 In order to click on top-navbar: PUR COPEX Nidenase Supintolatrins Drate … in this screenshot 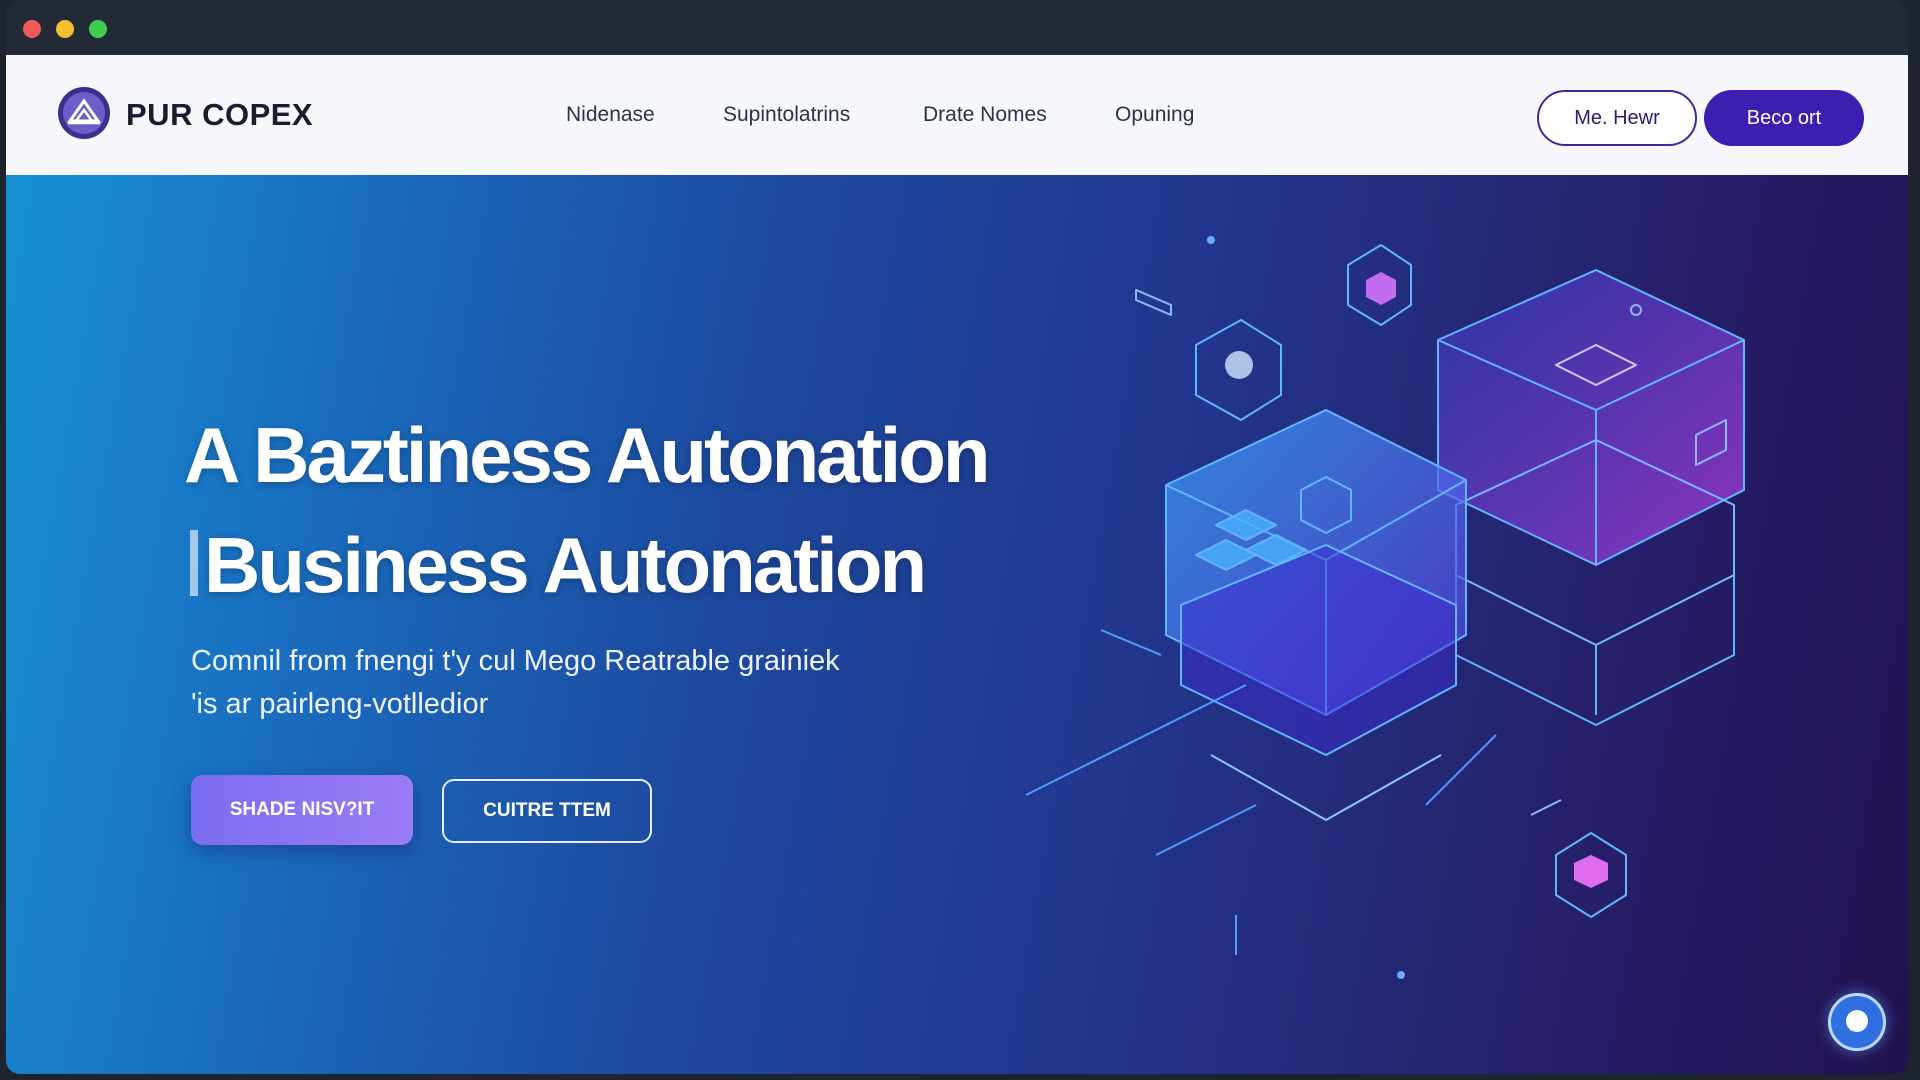, I will do `click(957, 115)`.